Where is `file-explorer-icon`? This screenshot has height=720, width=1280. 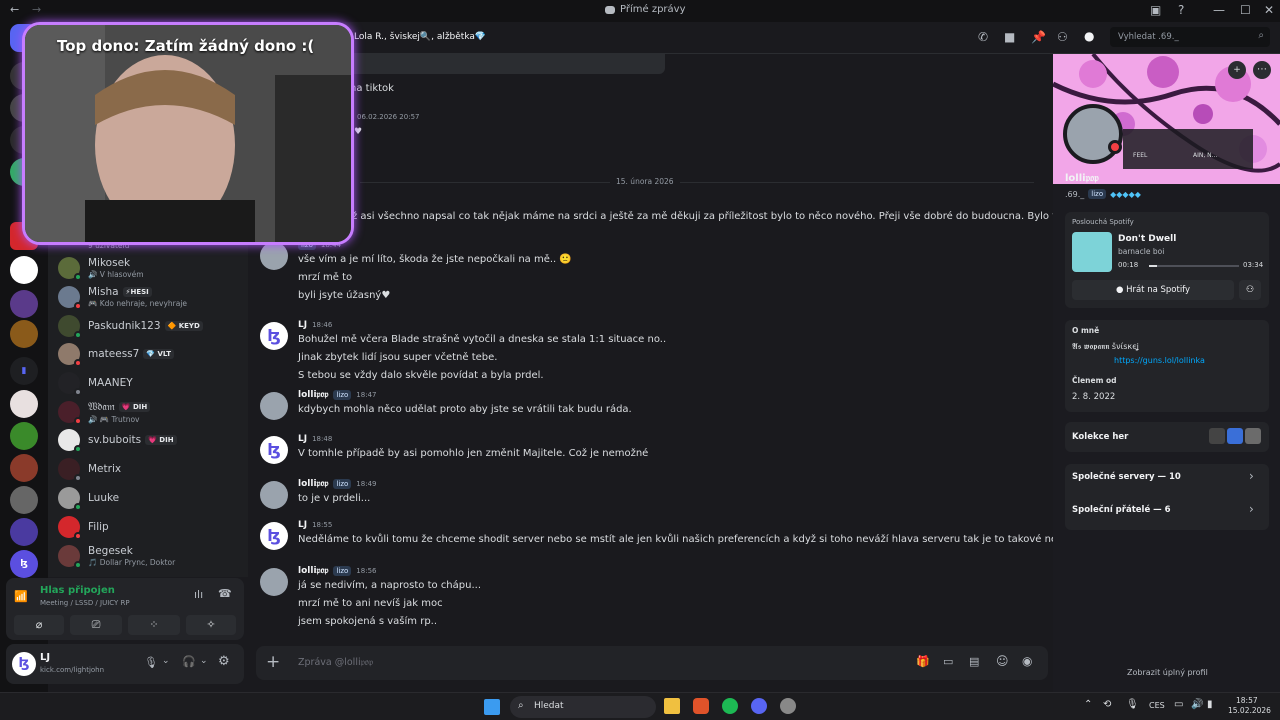 file-explorer-icon is located at coordinates (672, 706).